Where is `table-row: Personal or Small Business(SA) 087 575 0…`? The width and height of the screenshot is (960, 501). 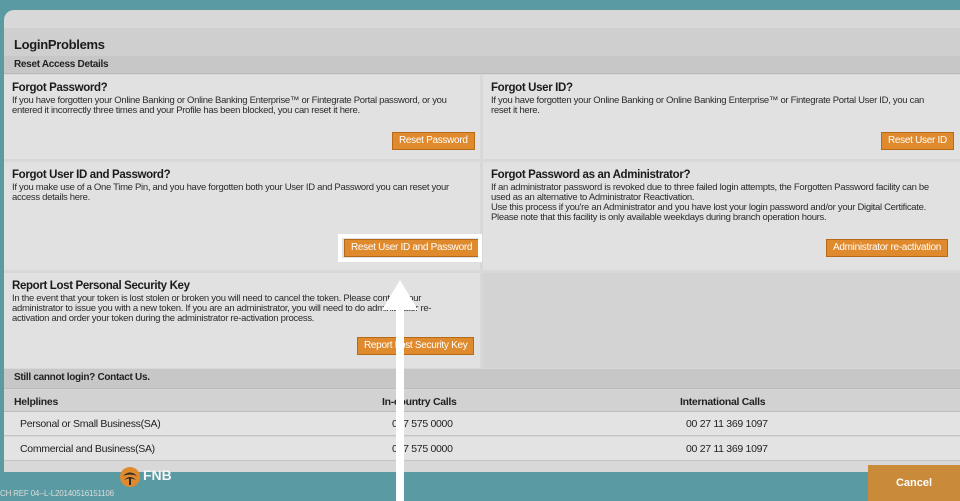 table-row: Personal or Small Business(SA) 087 575 0… is located at coordinates (482, 424).